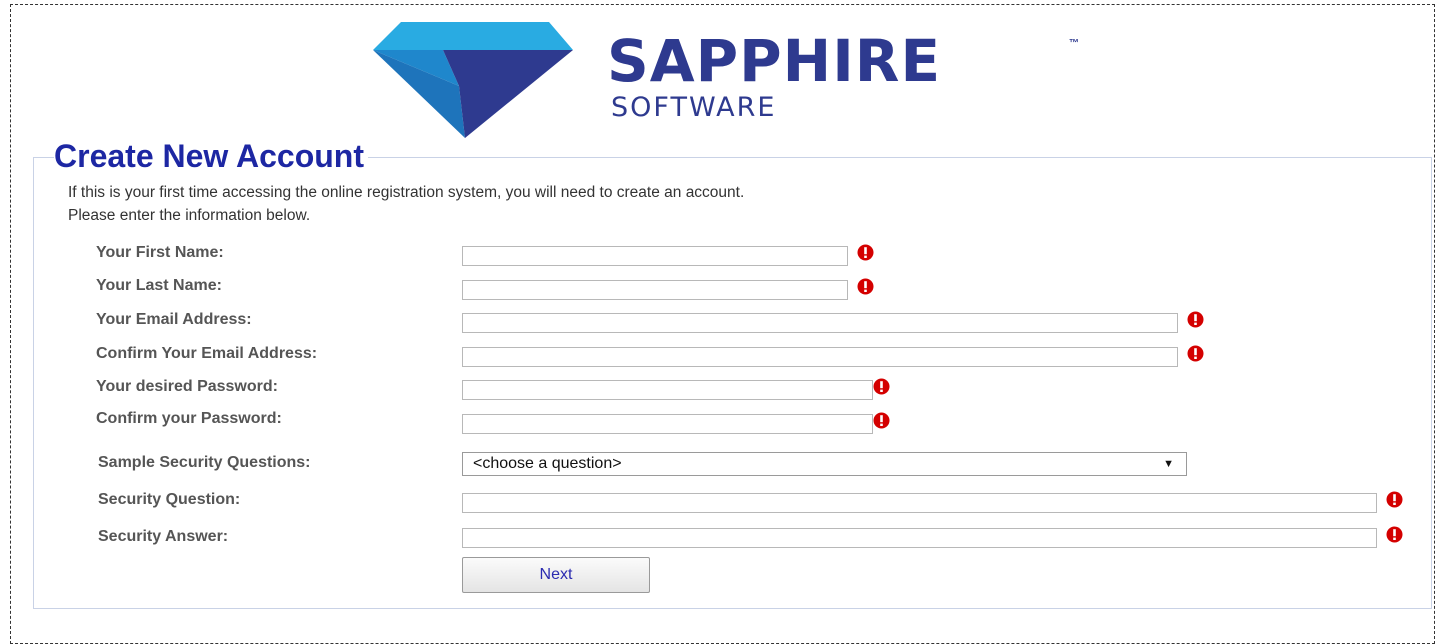  What do you see at coordinates (556, 575) in the screenshot?
I see `next-button: Next` at bounding box center [556, 575].